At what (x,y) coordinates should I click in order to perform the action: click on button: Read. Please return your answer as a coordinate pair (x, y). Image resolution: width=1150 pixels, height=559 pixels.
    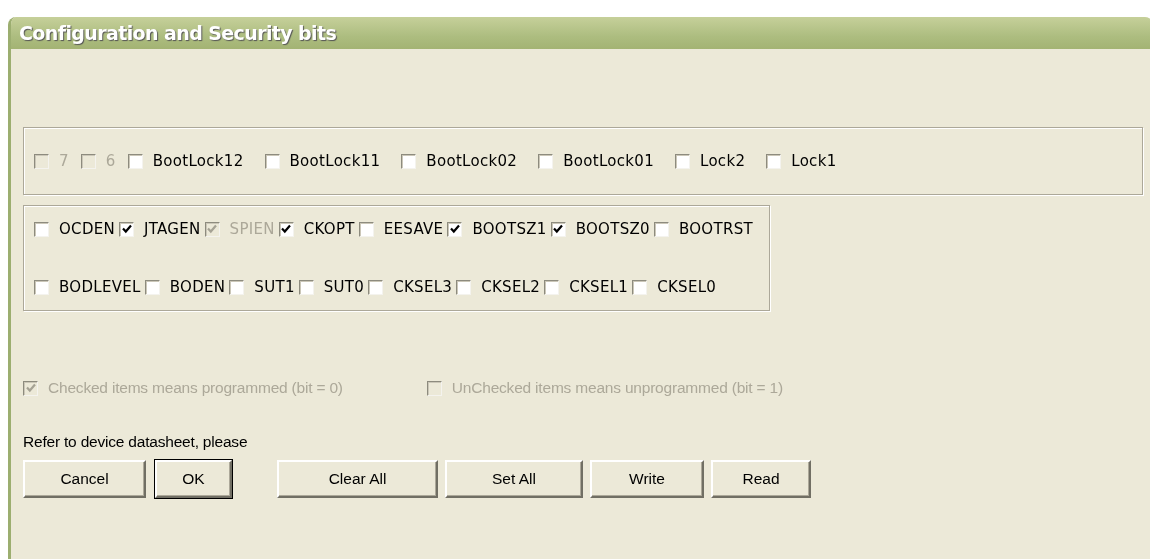
    Looking at the image, I should click on (761, 479).